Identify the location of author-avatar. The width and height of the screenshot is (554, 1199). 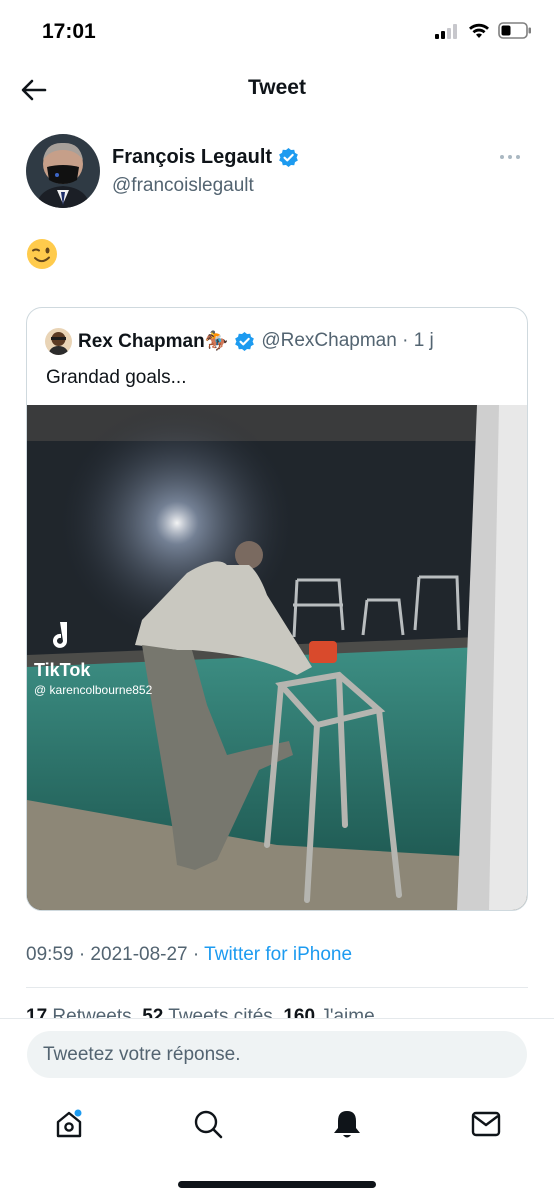
(63, 171).